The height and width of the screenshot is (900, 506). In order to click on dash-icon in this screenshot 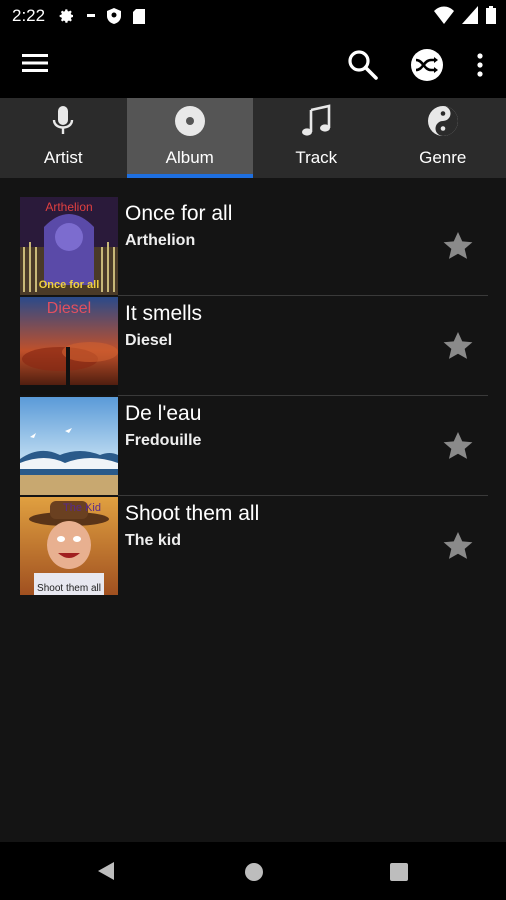, I will do `click(91, 15)`.